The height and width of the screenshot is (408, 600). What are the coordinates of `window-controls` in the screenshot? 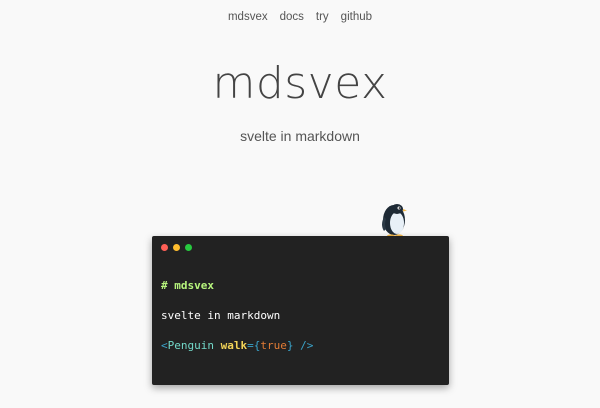 It's located at (176, 247).